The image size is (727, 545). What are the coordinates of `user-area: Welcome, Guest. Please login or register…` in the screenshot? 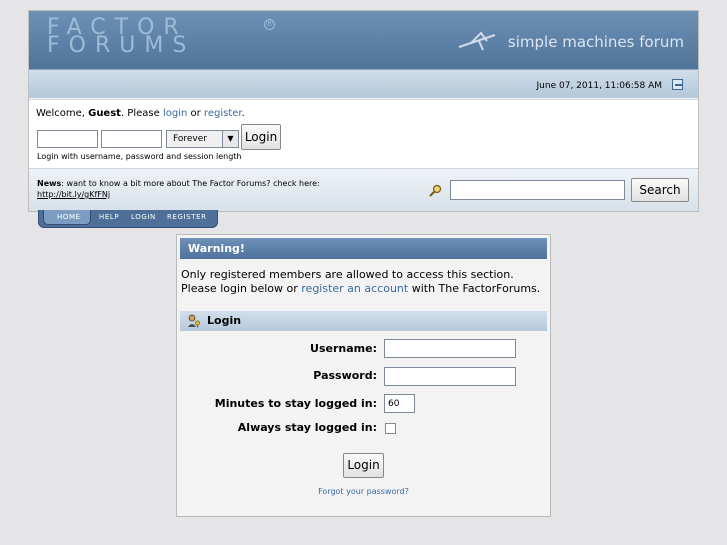 It's located at (363, 134).